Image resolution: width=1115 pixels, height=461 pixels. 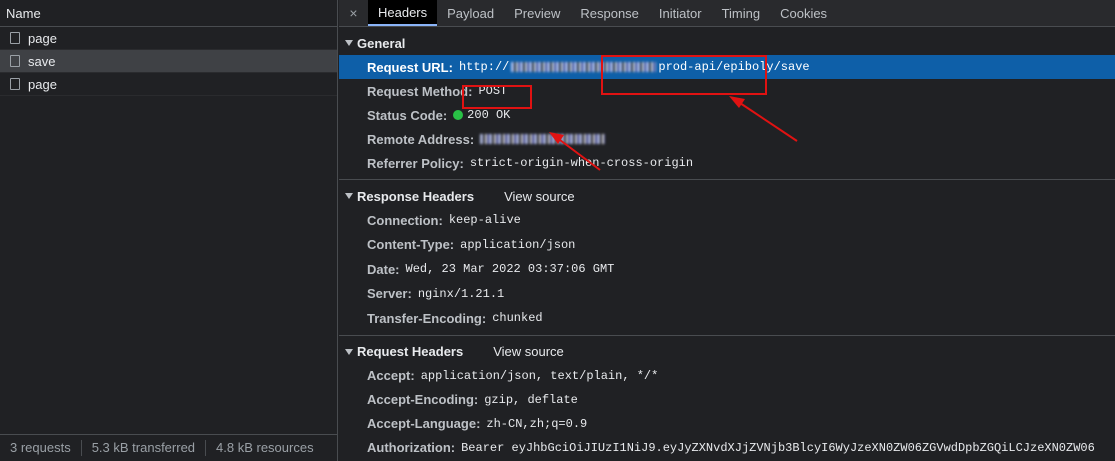 What do you see at coordinates (517, 318) in the screenshot?
I see `header-value: chunked` at bounding box center [517, 318].